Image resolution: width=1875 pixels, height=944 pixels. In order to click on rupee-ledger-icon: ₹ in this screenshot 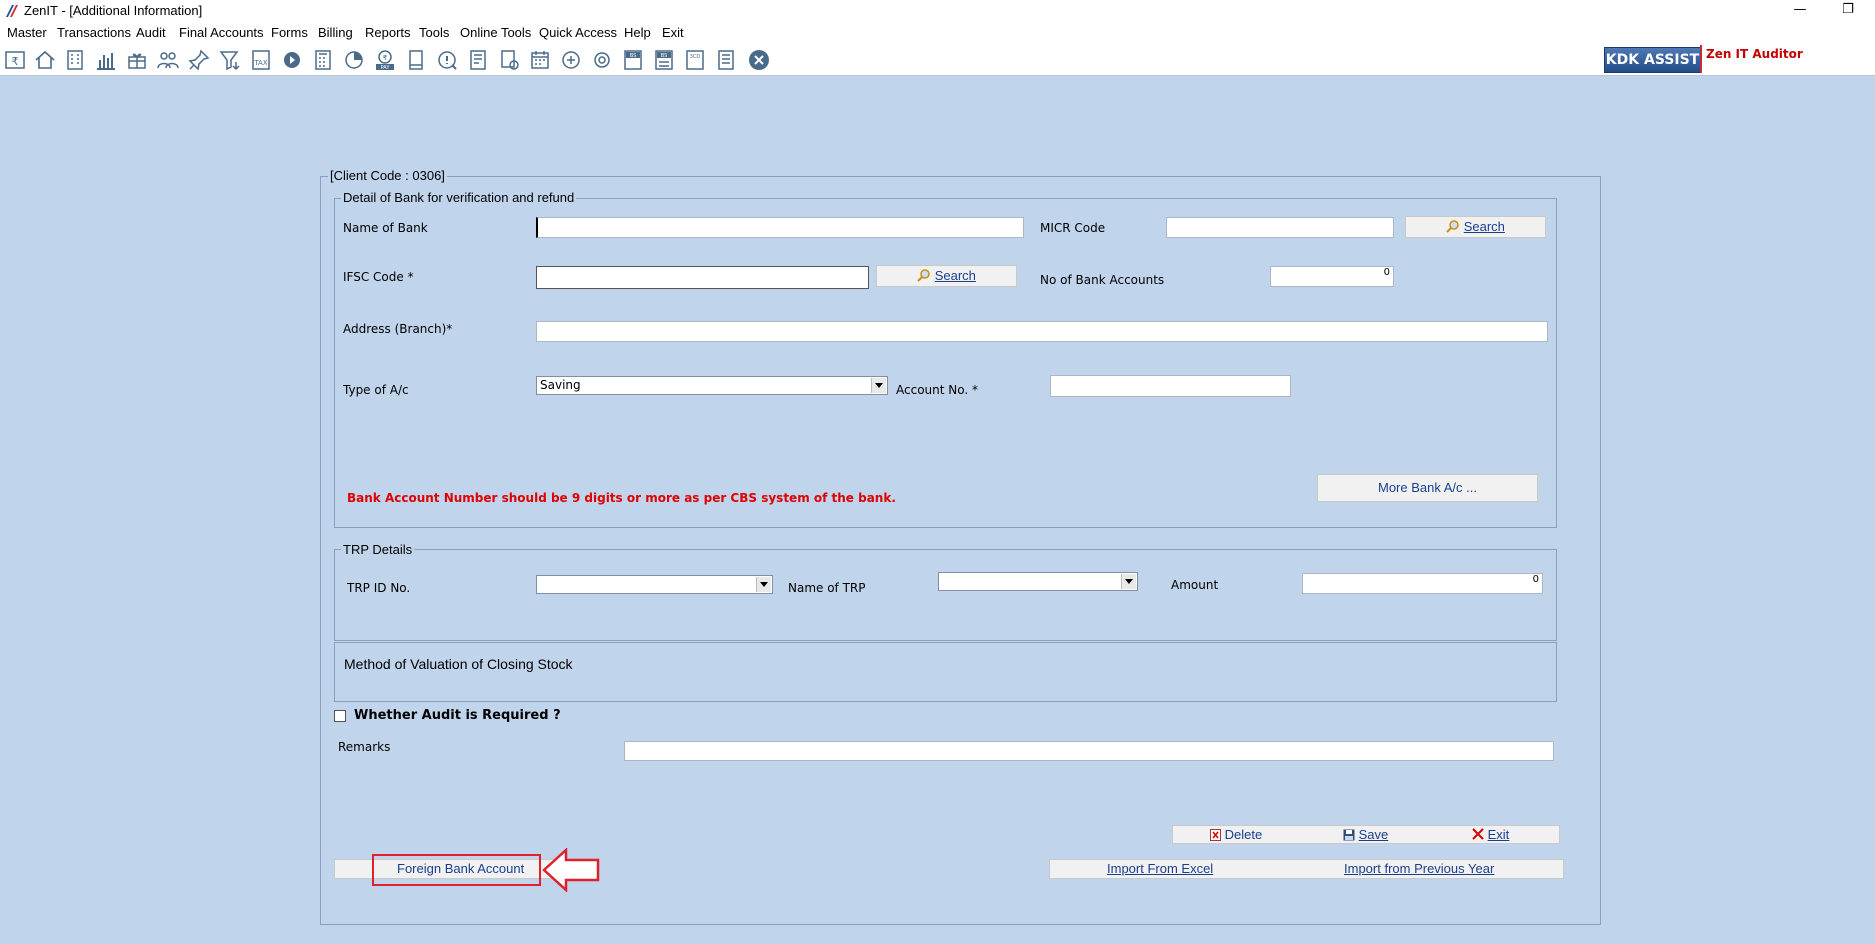, I will do `click(15, 60)`.